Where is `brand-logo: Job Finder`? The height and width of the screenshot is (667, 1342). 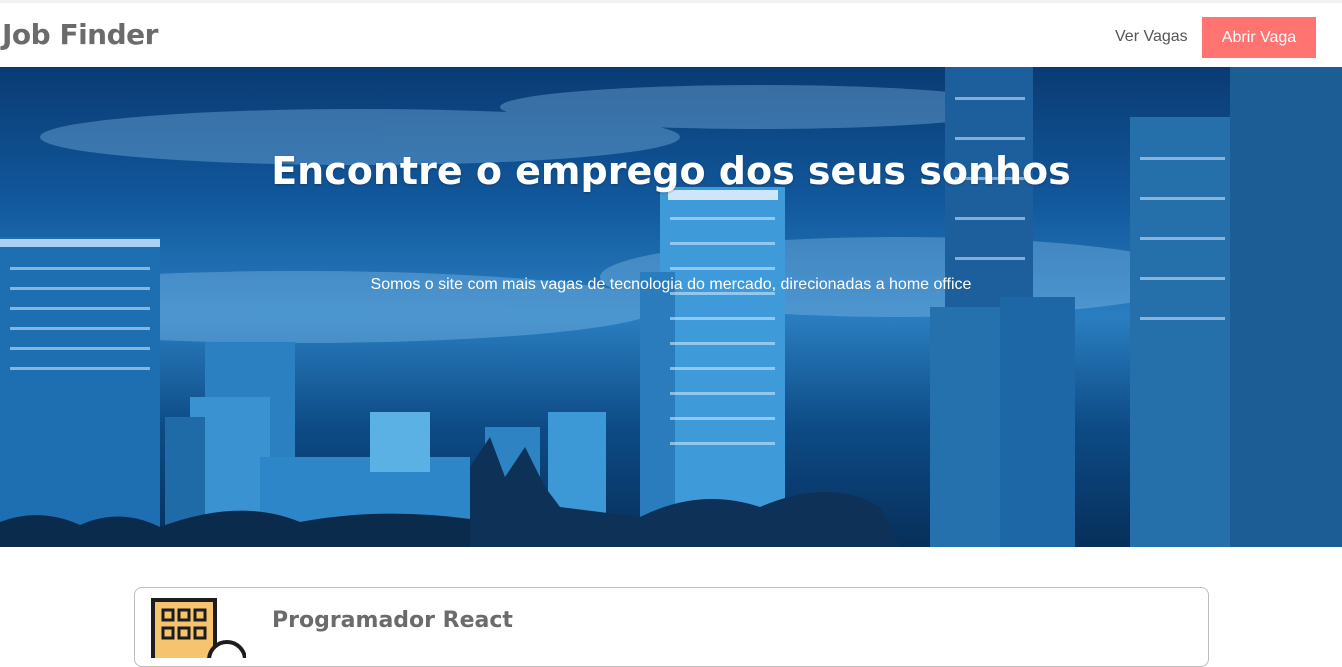 brand-logo: Job Finder is located at coordinates (80, 34).